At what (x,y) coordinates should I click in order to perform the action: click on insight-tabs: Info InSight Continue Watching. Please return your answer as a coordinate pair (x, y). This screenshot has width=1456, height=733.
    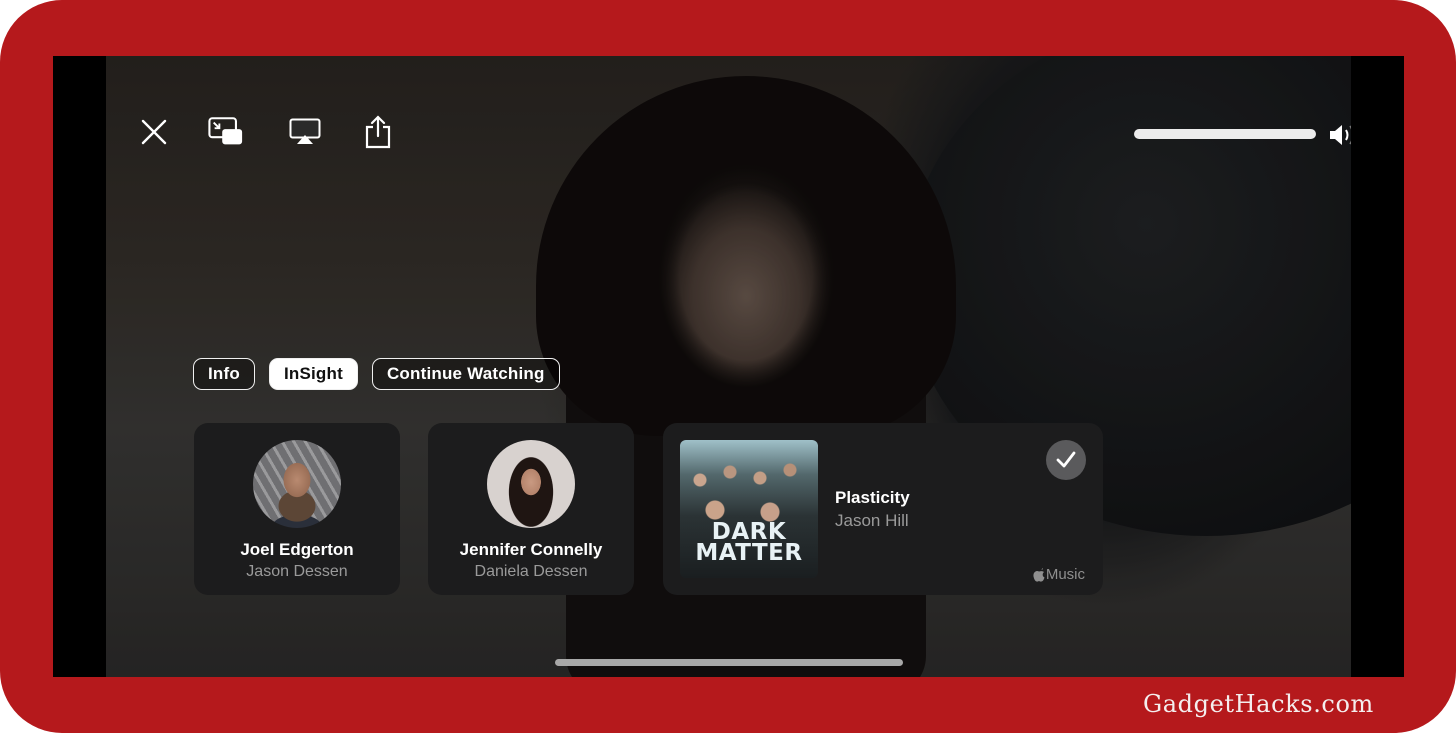
    Looking at the image, I should click on (376, 374).